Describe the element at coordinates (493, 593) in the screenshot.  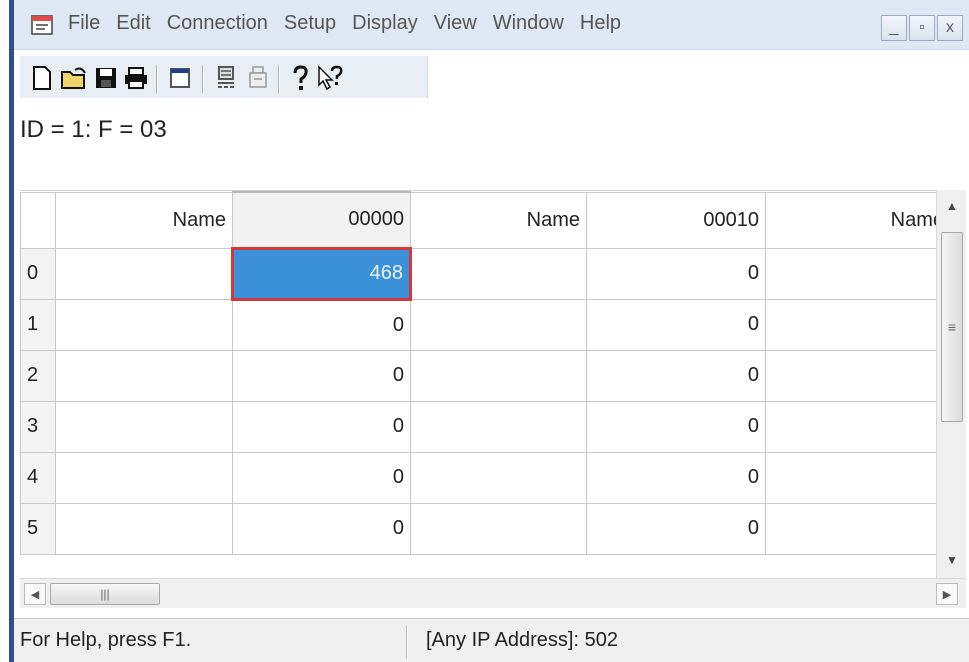
I see `horizontal-scrollbar: ◀ ||| ▶` at that location.